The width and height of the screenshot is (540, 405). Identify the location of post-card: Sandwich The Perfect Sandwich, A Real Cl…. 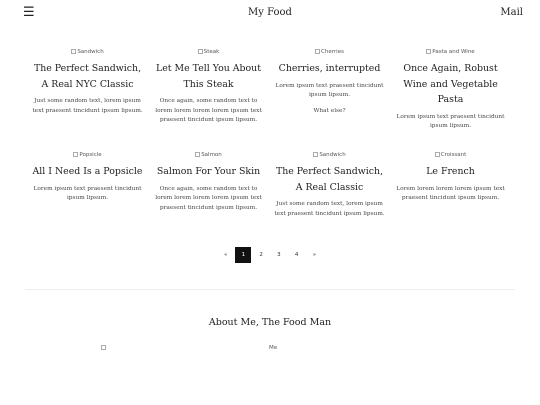
(329, 185).